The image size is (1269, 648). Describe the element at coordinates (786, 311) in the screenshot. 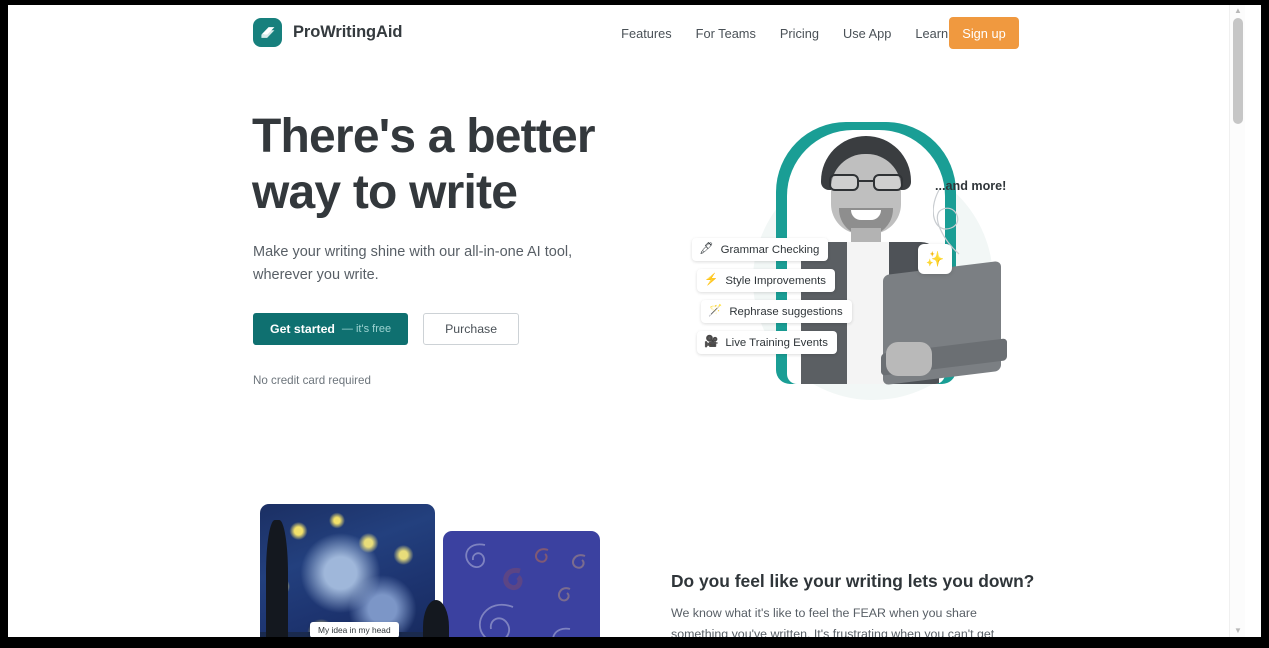

I see `feature-chip-label: Rephrase suggestions` at that location.